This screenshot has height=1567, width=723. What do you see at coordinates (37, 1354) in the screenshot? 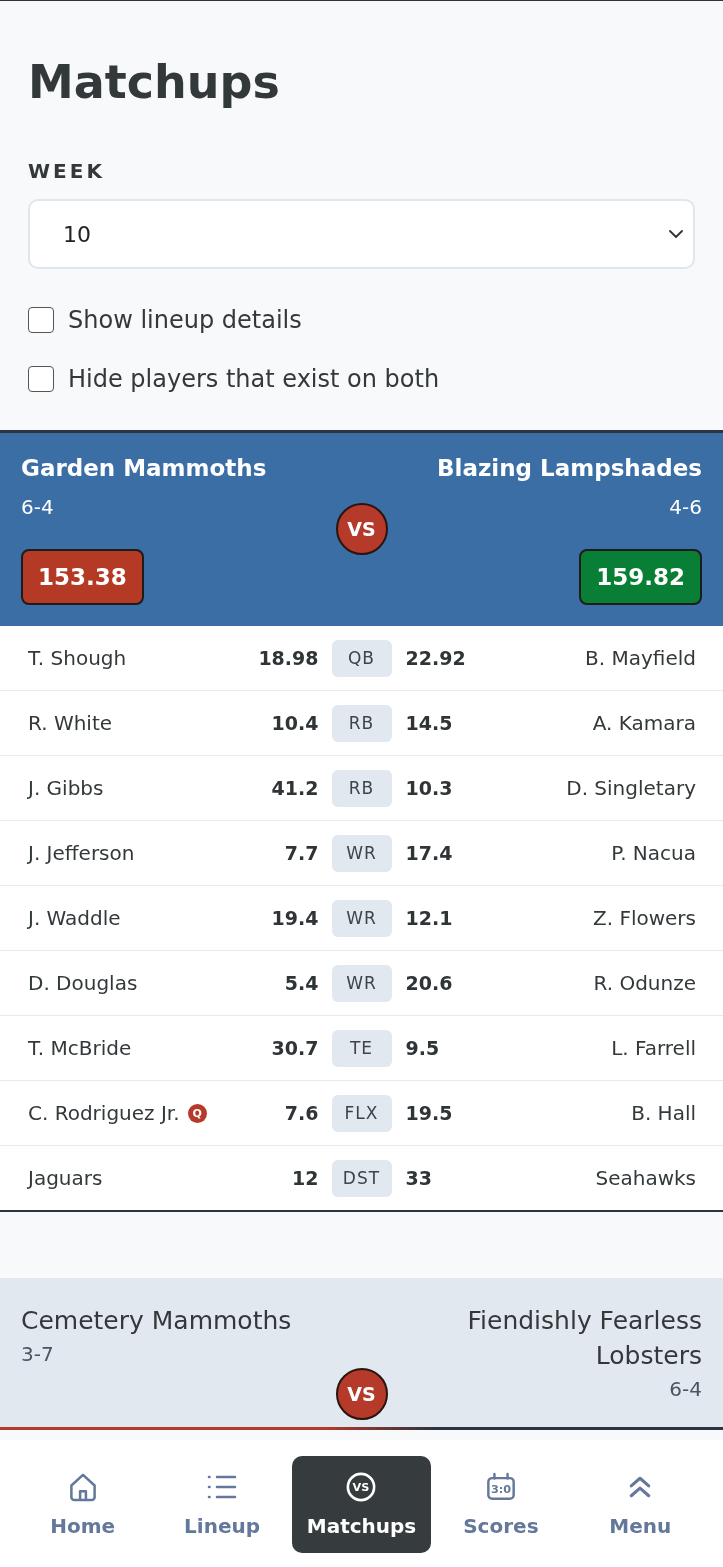
I see `team-record: 3-7` at bounding box center [37, 1354].